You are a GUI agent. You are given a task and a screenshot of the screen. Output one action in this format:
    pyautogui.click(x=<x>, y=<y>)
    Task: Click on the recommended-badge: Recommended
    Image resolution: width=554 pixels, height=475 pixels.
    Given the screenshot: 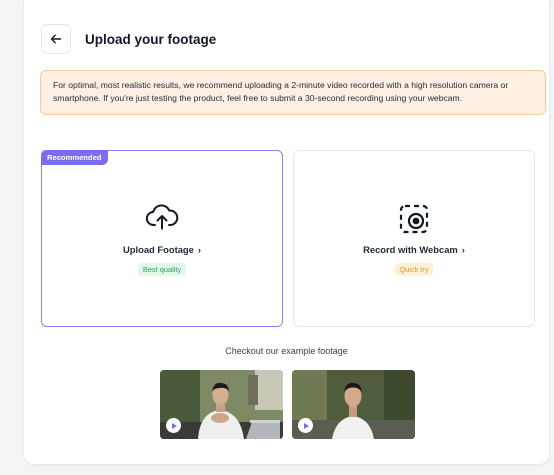 What is the action you would take?
    pyautogui.click(x=75, y=157)
    